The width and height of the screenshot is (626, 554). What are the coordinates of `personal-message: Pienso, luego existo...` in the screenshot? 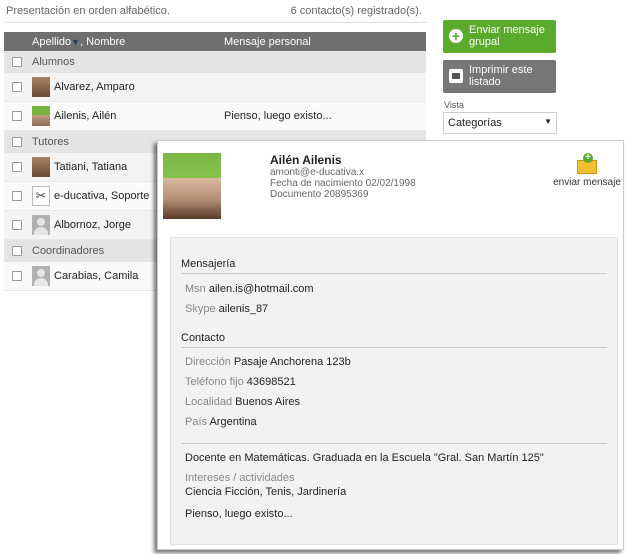 It's located at (278, 116).